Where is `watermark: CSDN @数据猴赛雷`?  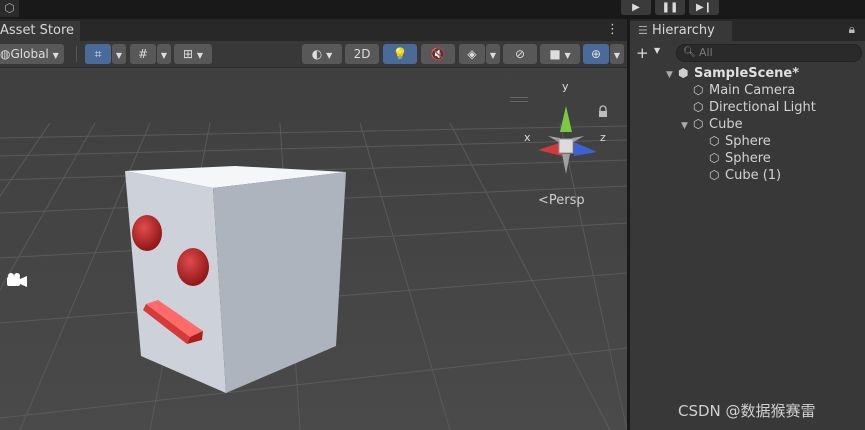 watermark: CSDN @数据猴赛雷 is located at coordinates (747, 411).